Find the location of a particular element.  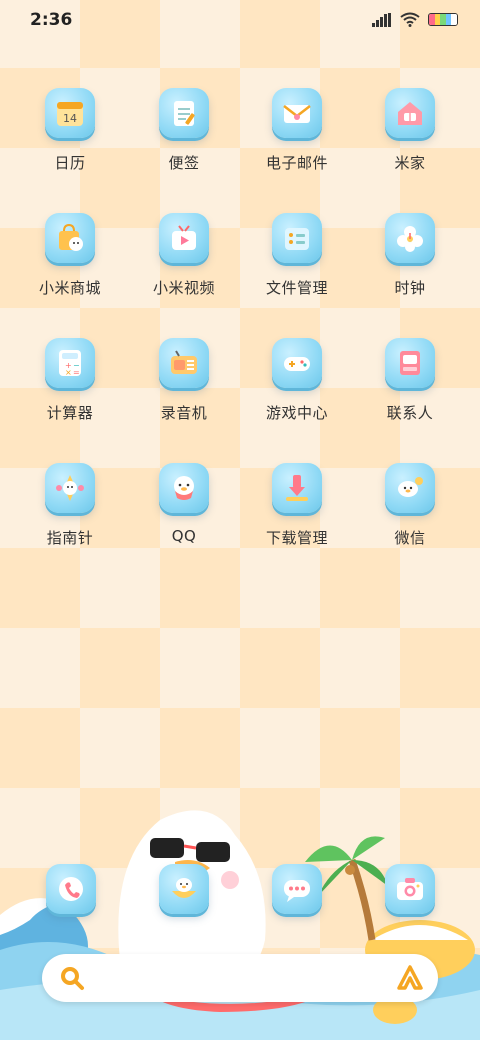

wechat-icon is located at coordinates (410, 488).